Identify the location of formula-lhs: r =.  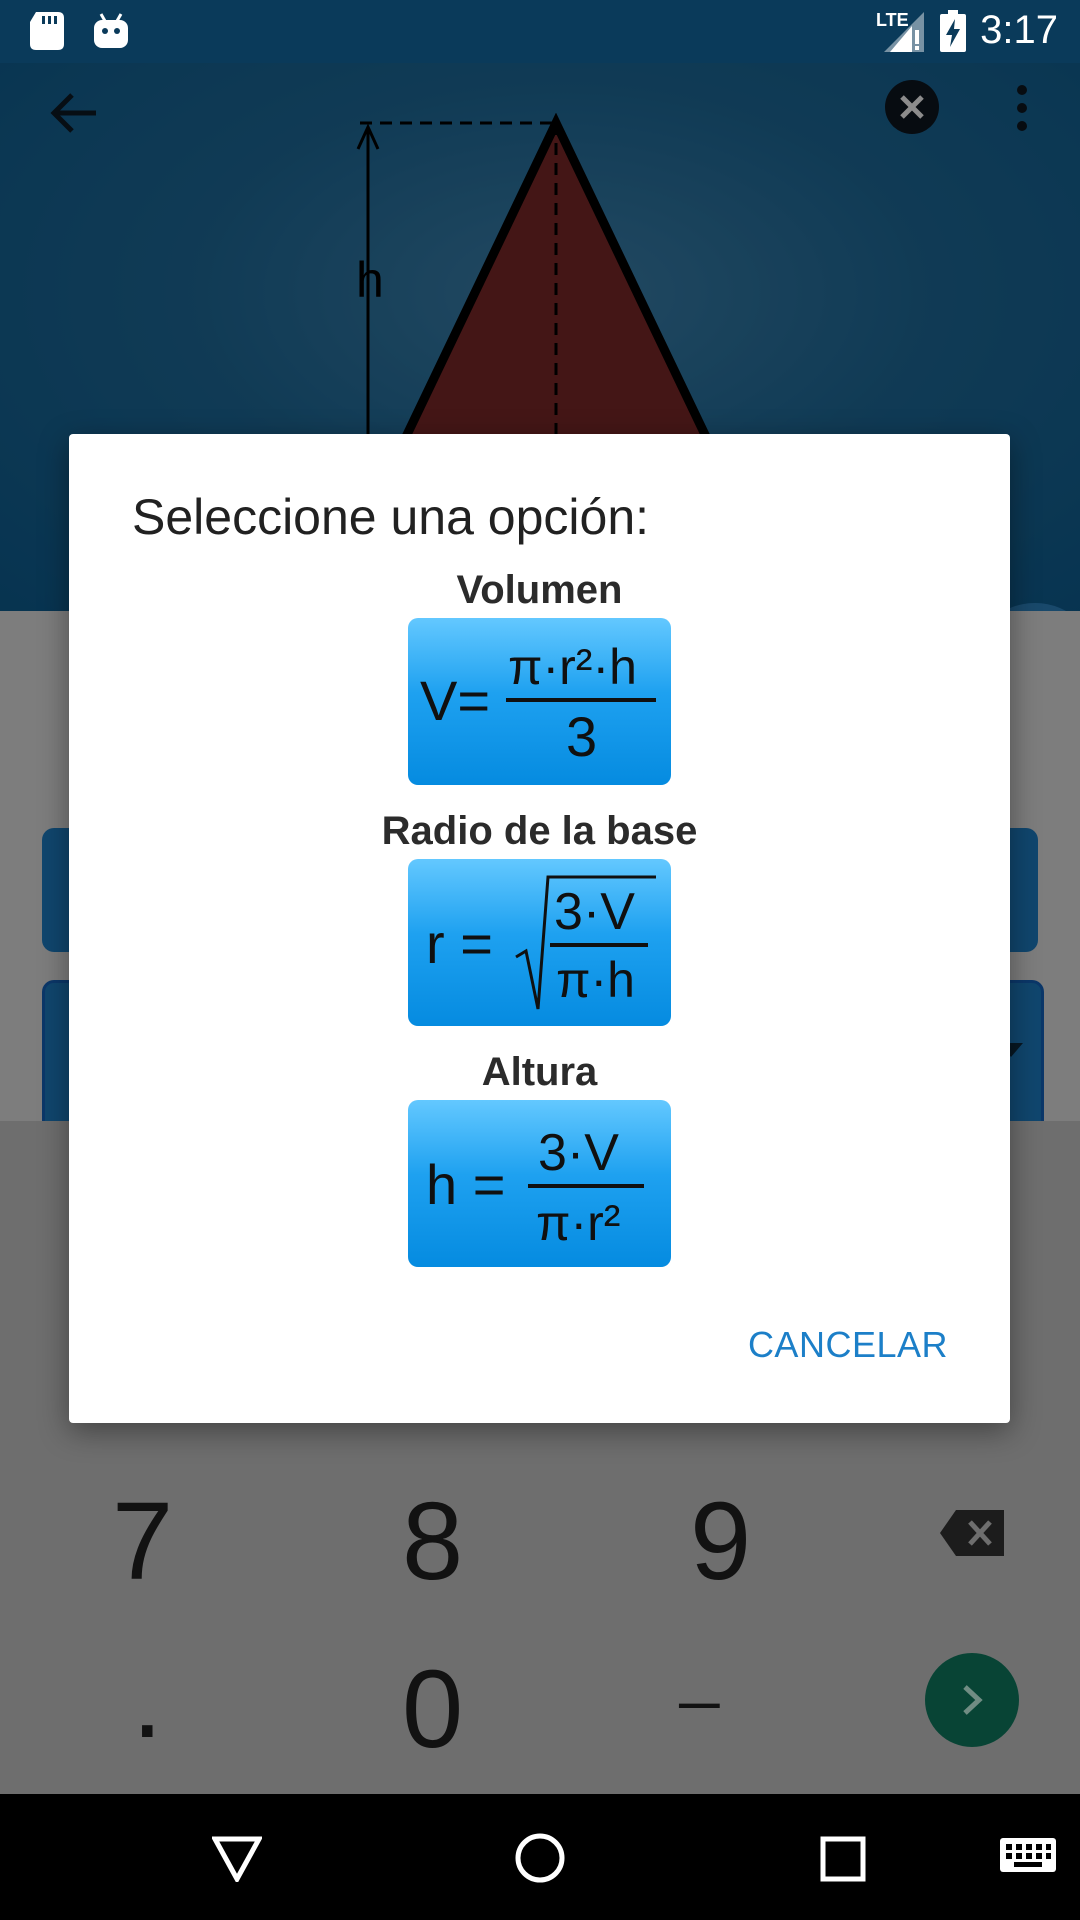
(459, 943).